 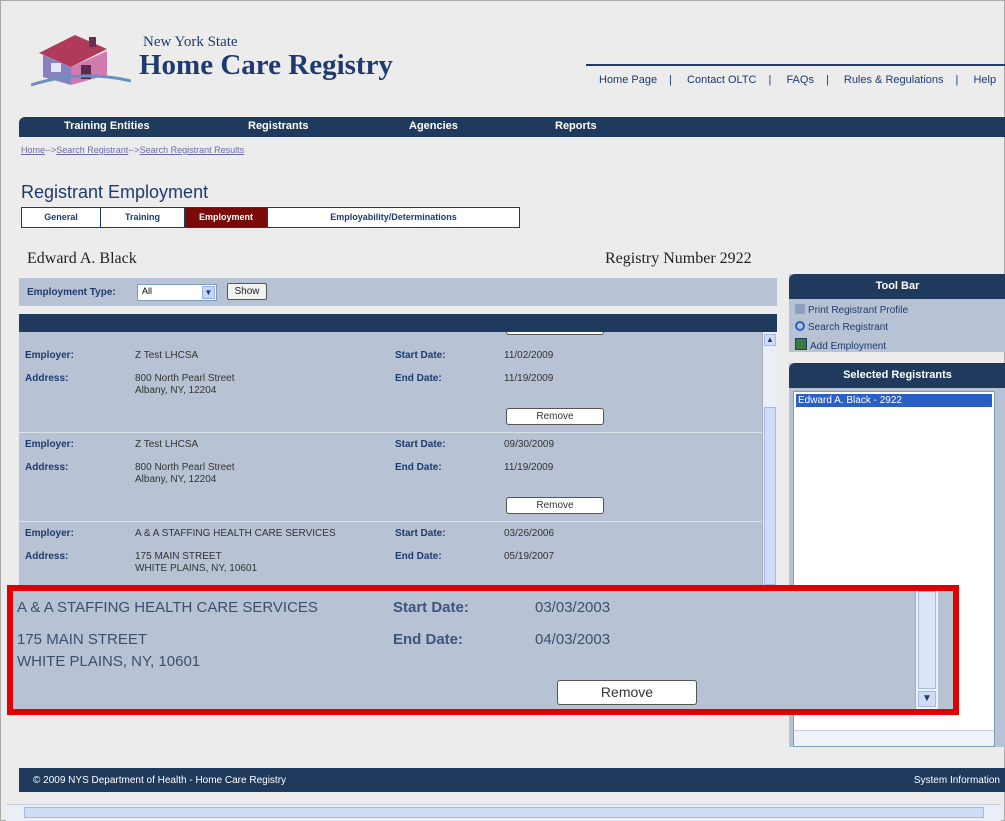 I want to click on breadcrumb-results: Search Registrant Results, so click(x=192, y=150).